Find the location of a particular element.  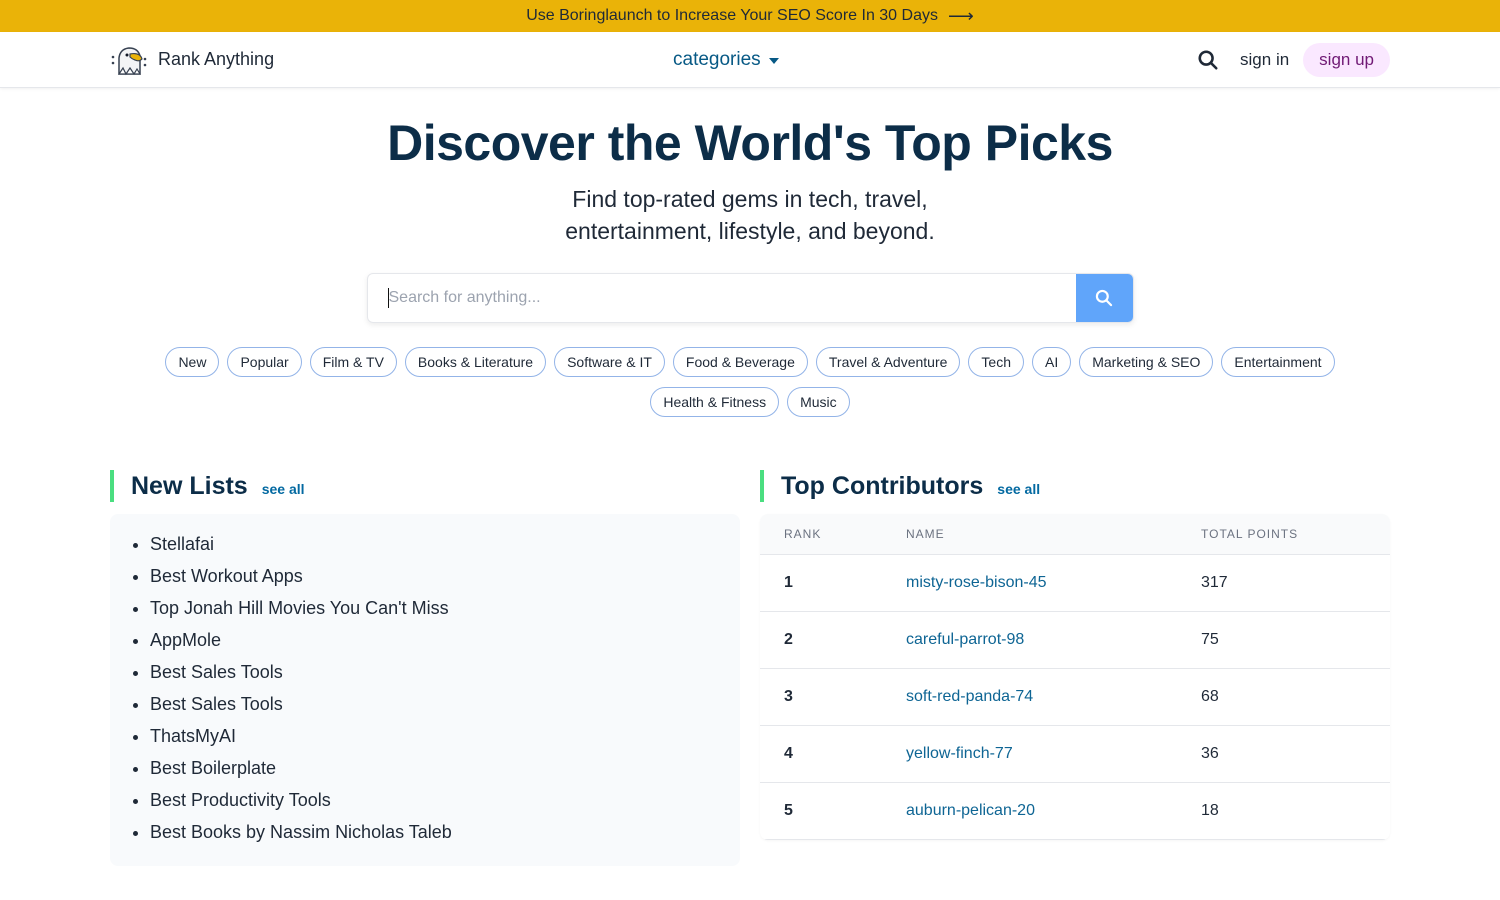

chip-marketing-seo: Marketing & SEO is located at coordinates (1146, 362).